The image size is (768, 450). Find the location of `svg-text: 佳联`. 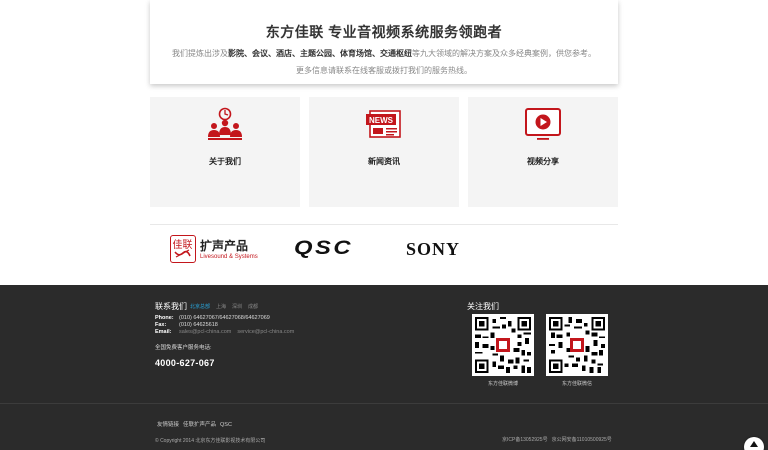

svg-text: 佳联 is located at coordinates (183, 244).